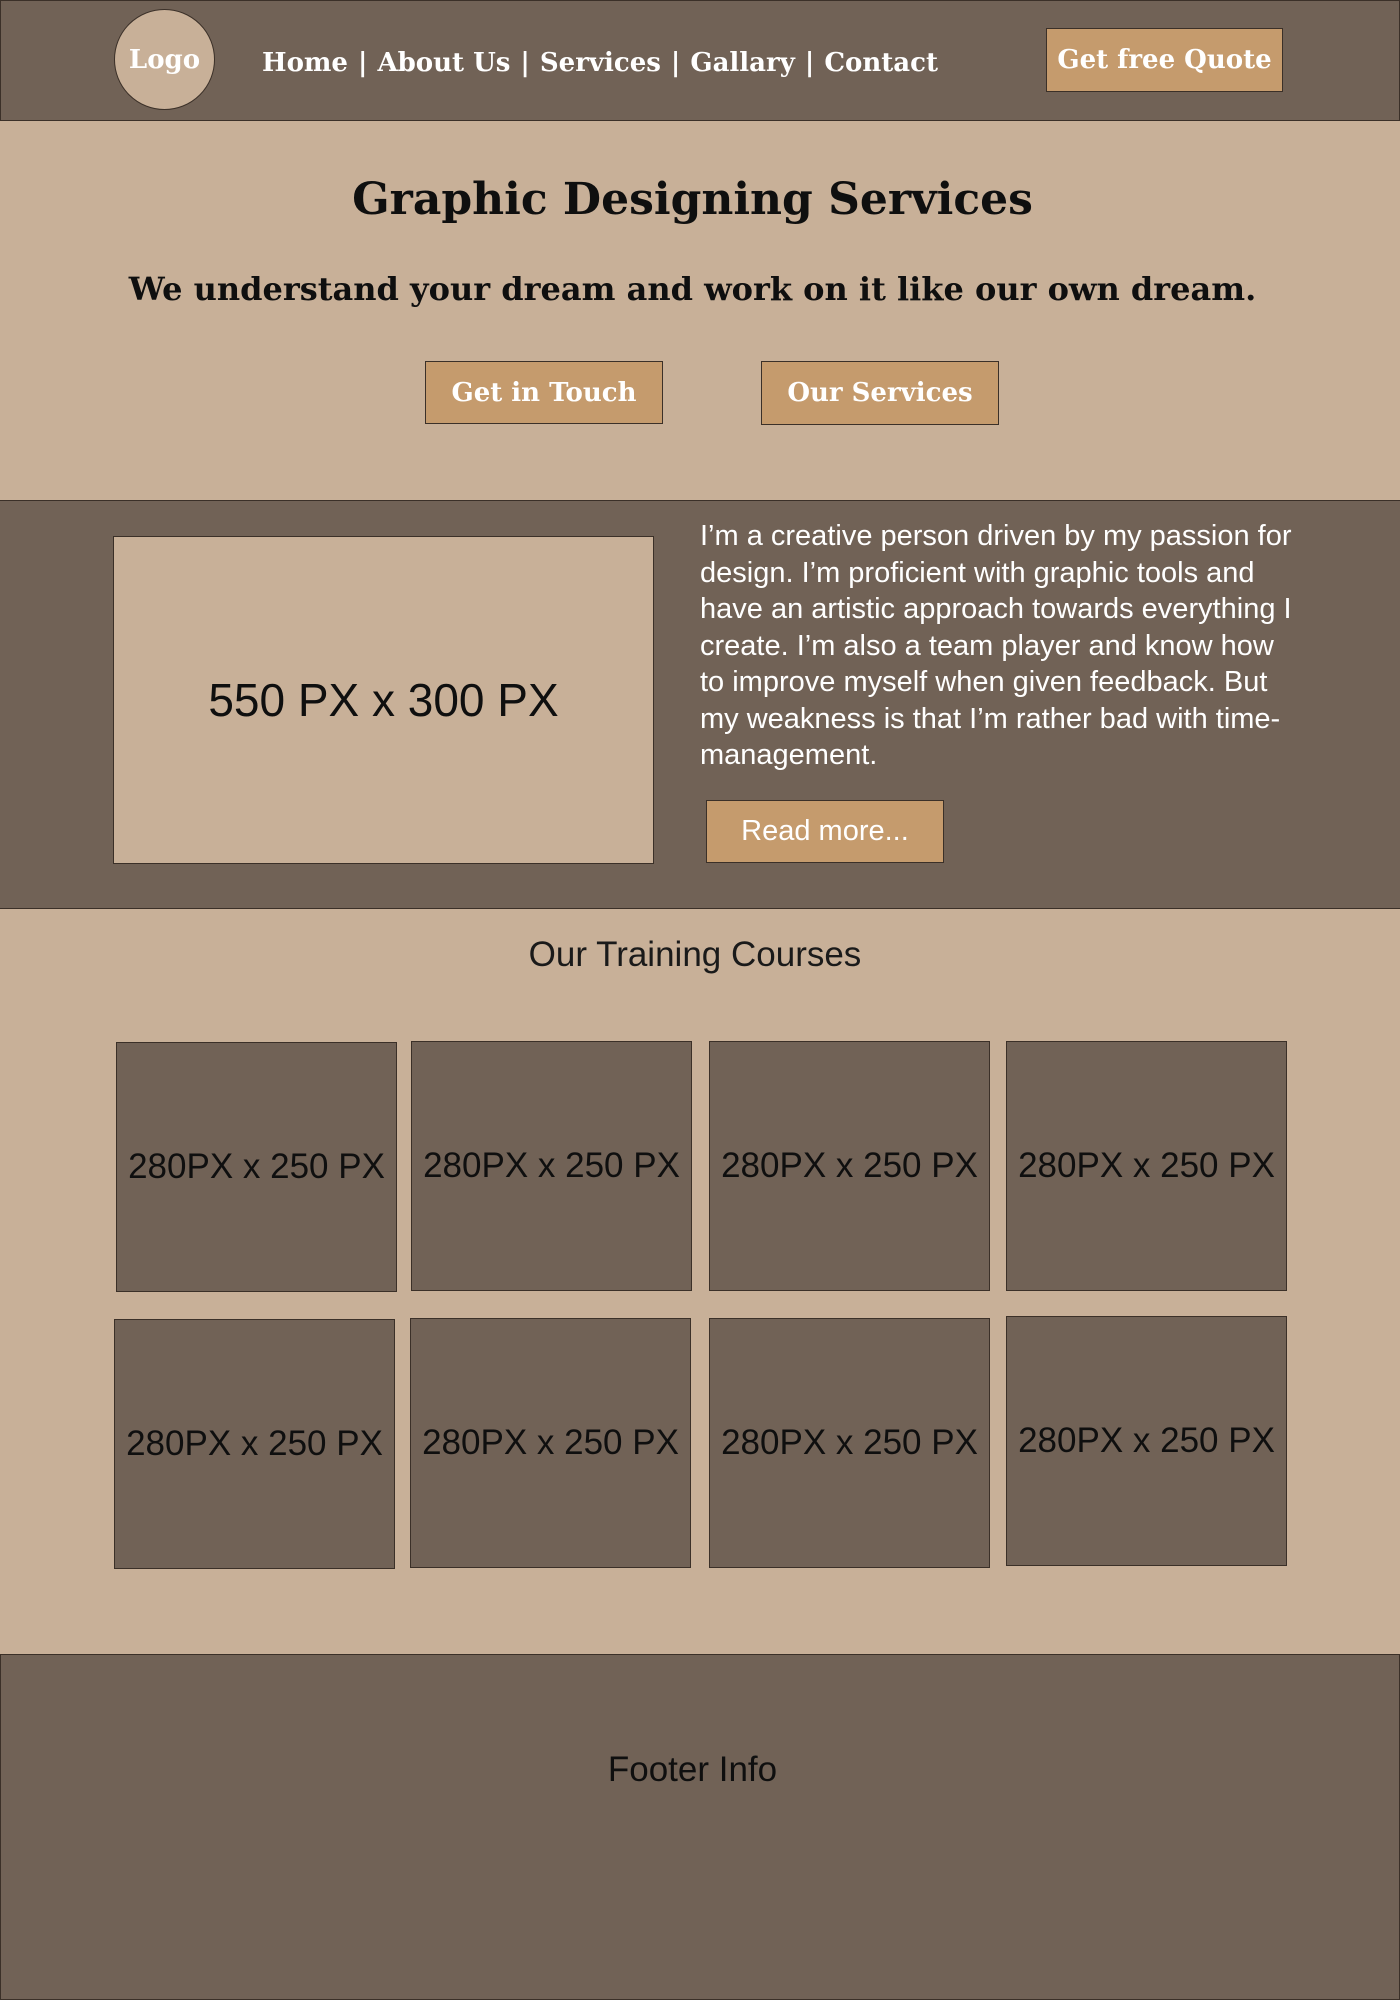  I want to click on get-free-quote-button: Get free Quote, so click(1164, 60).